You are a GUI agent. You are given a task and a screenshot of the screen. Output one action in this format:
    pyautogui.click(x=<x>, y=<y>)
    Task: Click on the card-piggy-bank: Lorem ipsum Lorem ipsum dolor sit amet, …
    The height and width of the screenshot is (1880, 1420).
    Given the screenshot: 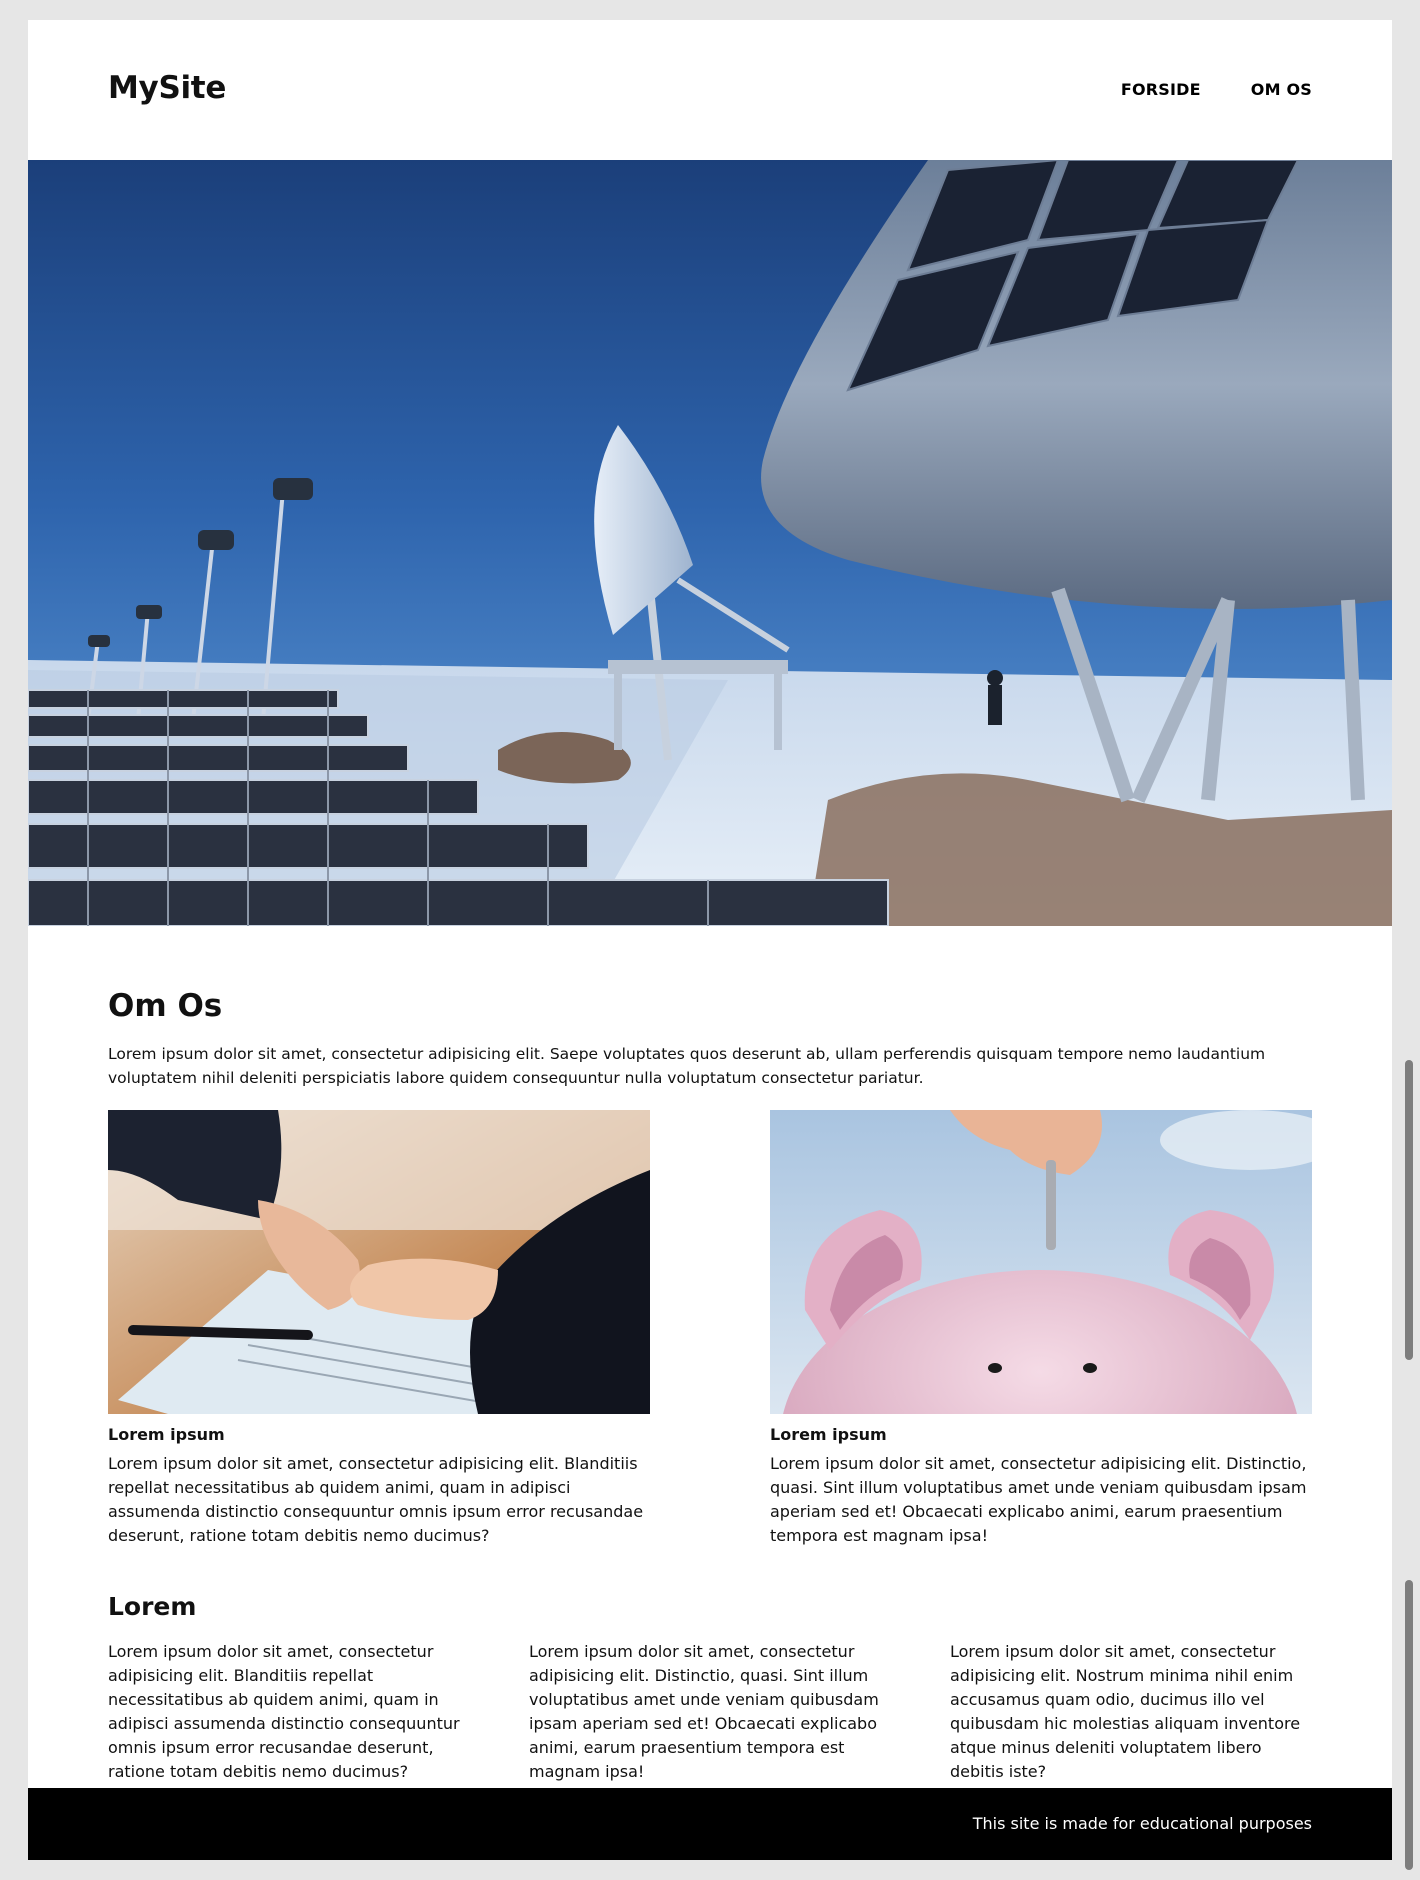 What is the action you would take?
    pyautogui.click(x=1041, y=1329)
    